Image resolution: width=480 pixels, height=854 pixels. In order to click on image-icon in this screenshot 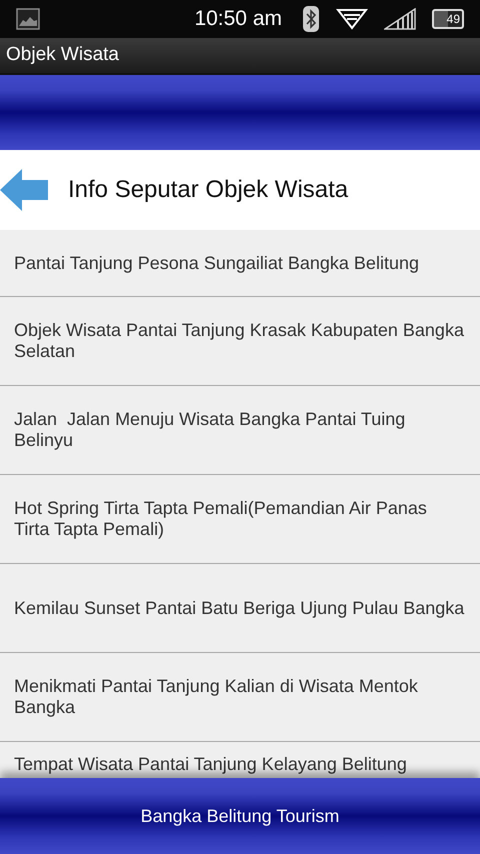, I will do `click(28, 19)`.